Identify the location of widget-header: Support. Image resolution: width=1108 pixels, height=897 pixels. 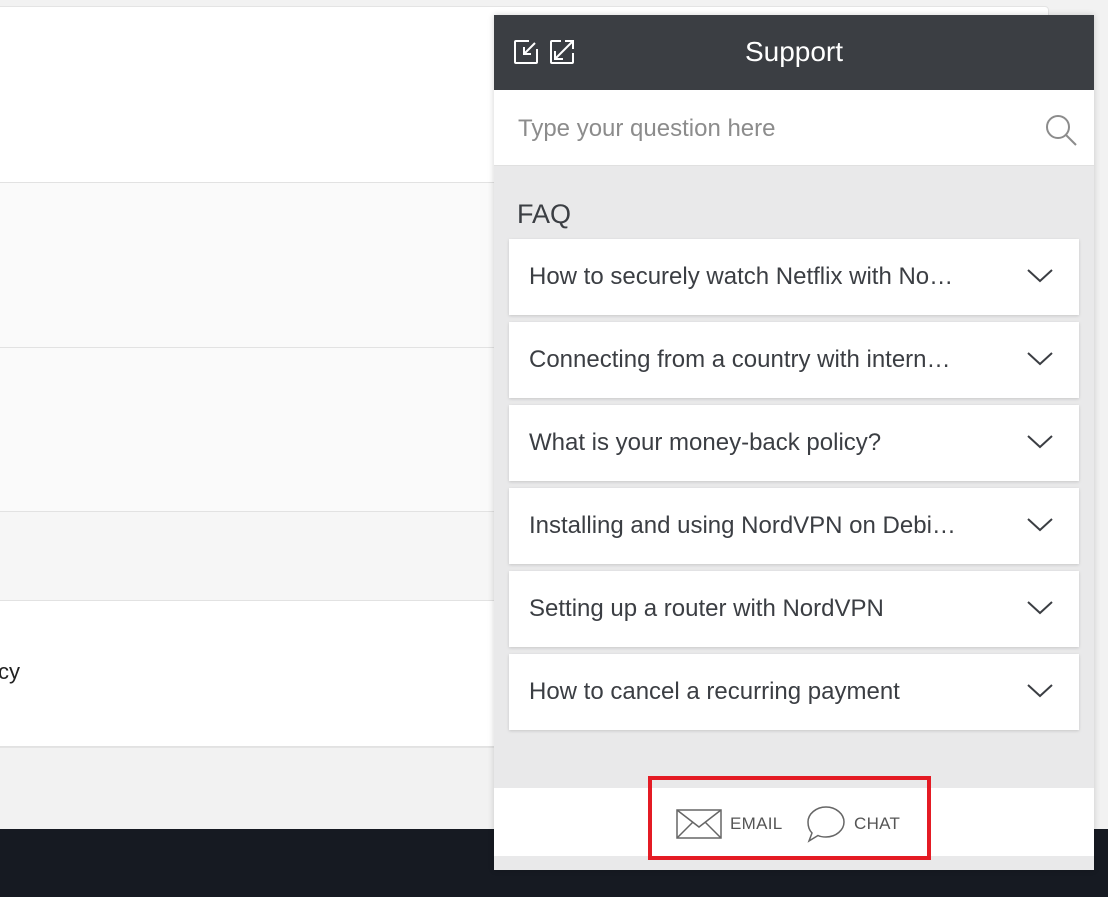
(794, 52).